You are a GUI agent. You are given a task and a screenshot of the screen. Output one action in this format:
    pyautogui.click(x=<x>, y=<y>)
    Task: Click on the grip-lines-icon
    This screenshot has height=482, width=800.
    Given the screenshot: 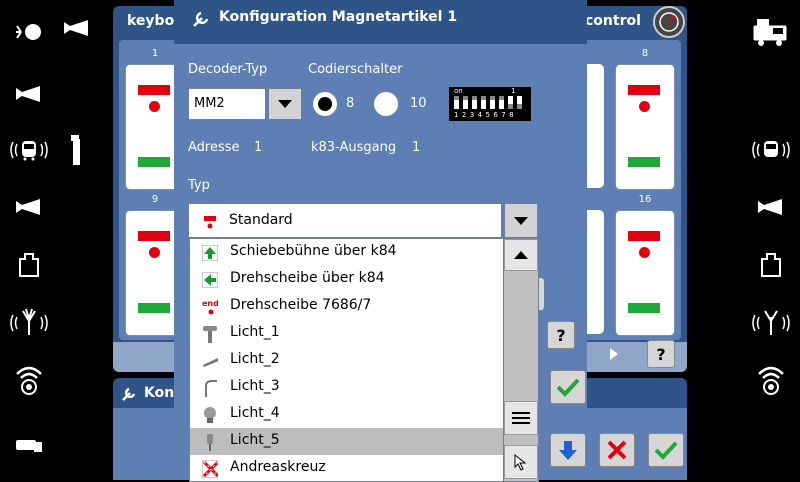 What is the action you would take?
    pyautogui.click(x=521, y=418)
    